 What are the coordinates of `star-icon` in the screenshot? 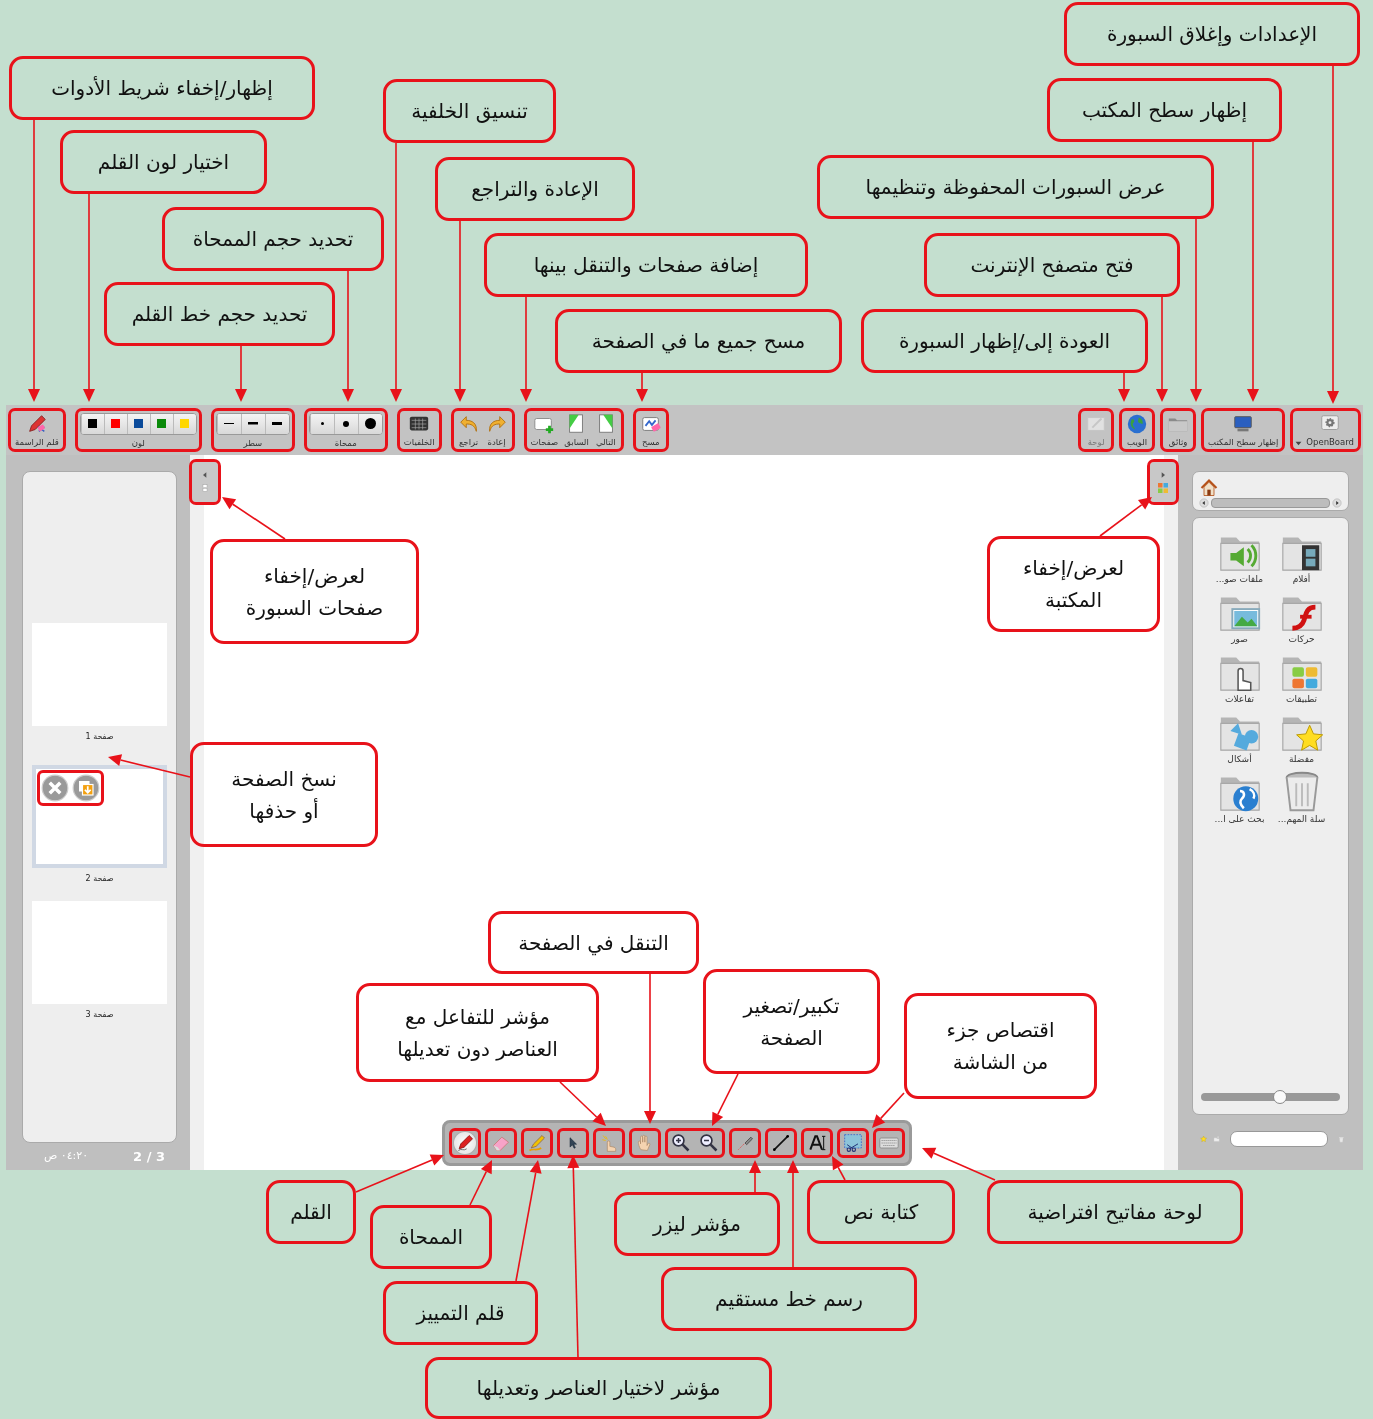 It's located at (1204, 1139).